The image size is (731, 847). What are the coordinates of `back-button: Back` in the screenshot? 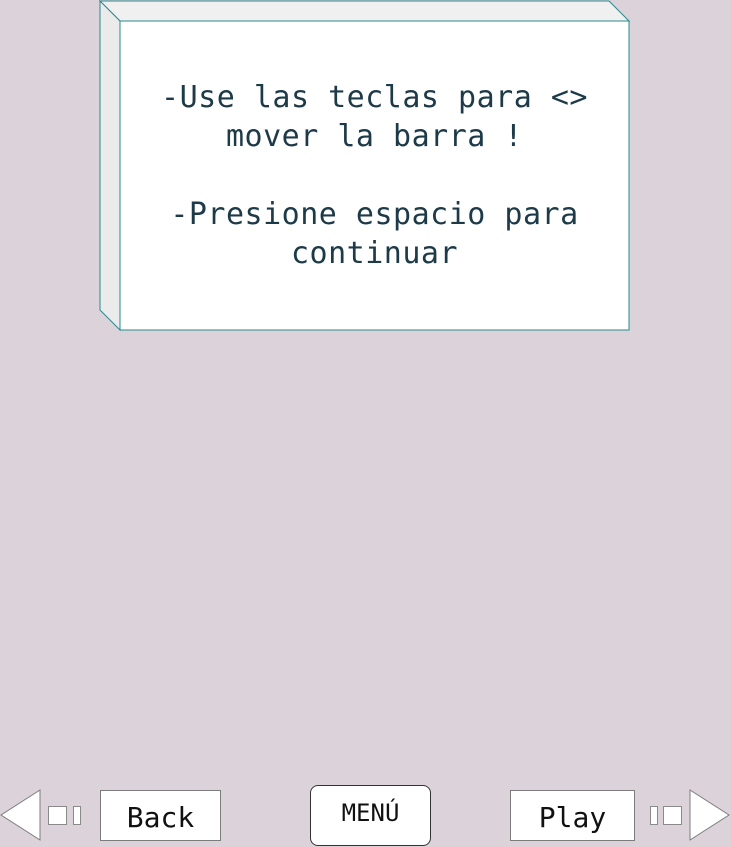 It's located at (160, 815).